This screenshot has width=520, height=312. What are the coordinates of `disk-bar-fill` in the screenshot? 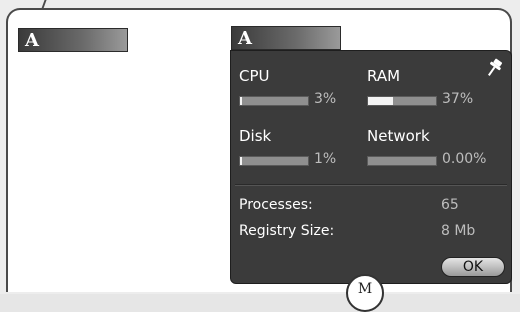 It's located at (241, 161).